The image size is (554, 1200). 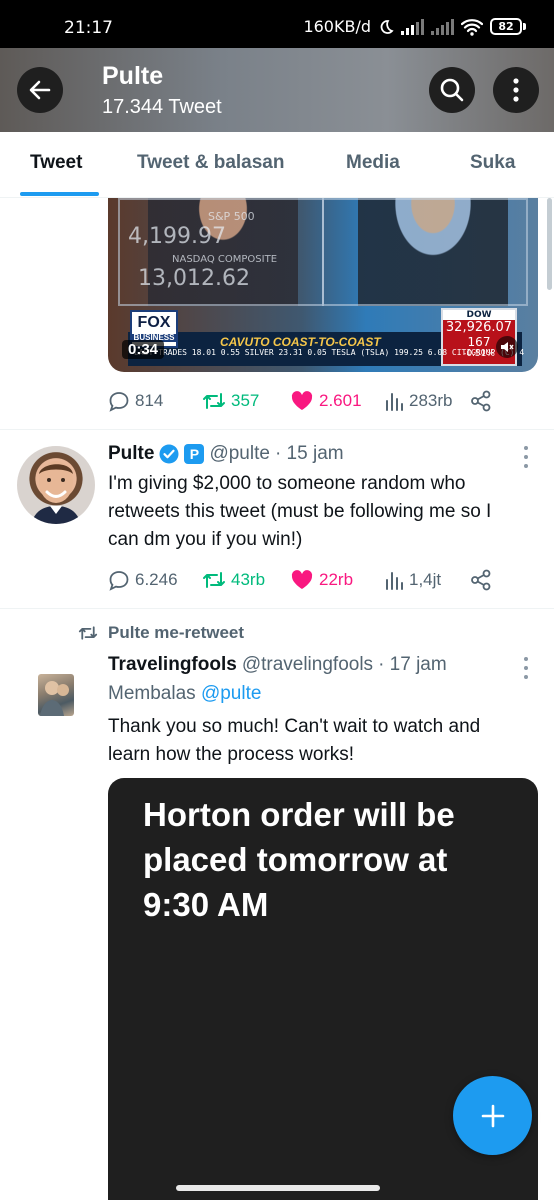 I want to click on net-speed: 160KB/d, so click(x=337, y=26).